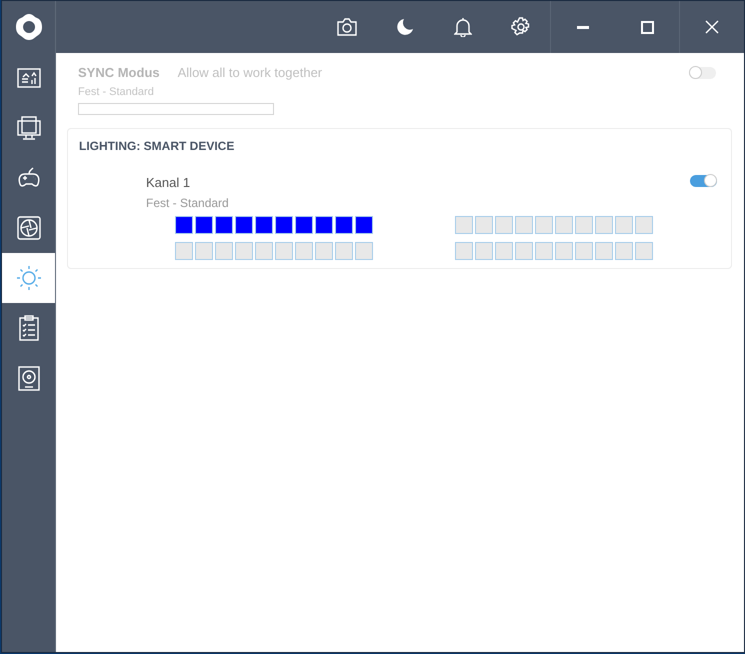  I want to click on toggle-switch, so click(703, 181).